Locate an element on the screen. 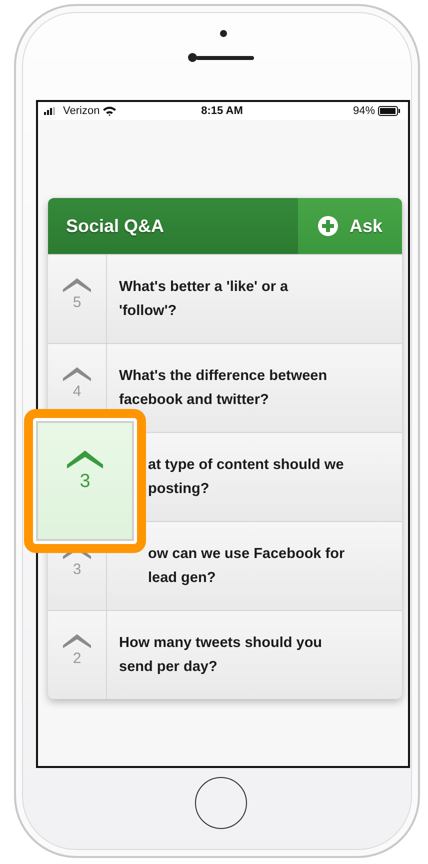  home-button is located at coordinates (221, 803).